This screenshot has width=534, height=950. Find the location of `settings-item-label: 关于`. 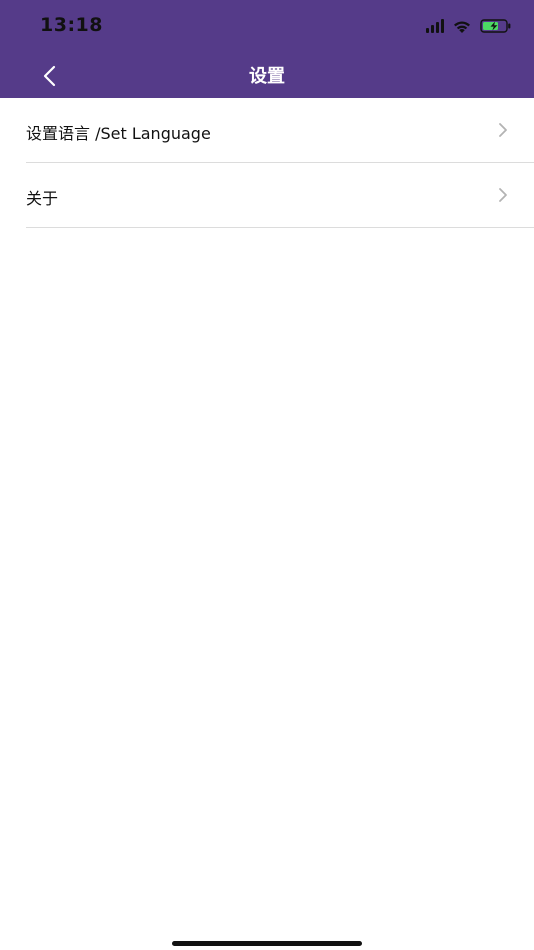

settings-item-label: 关于 is located at coordinates (42, 198).